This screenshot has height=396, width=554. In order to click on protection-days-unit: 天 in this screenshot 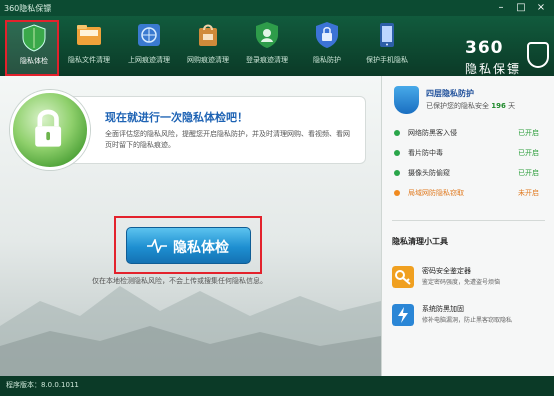, I will do `click(512, 106)`.